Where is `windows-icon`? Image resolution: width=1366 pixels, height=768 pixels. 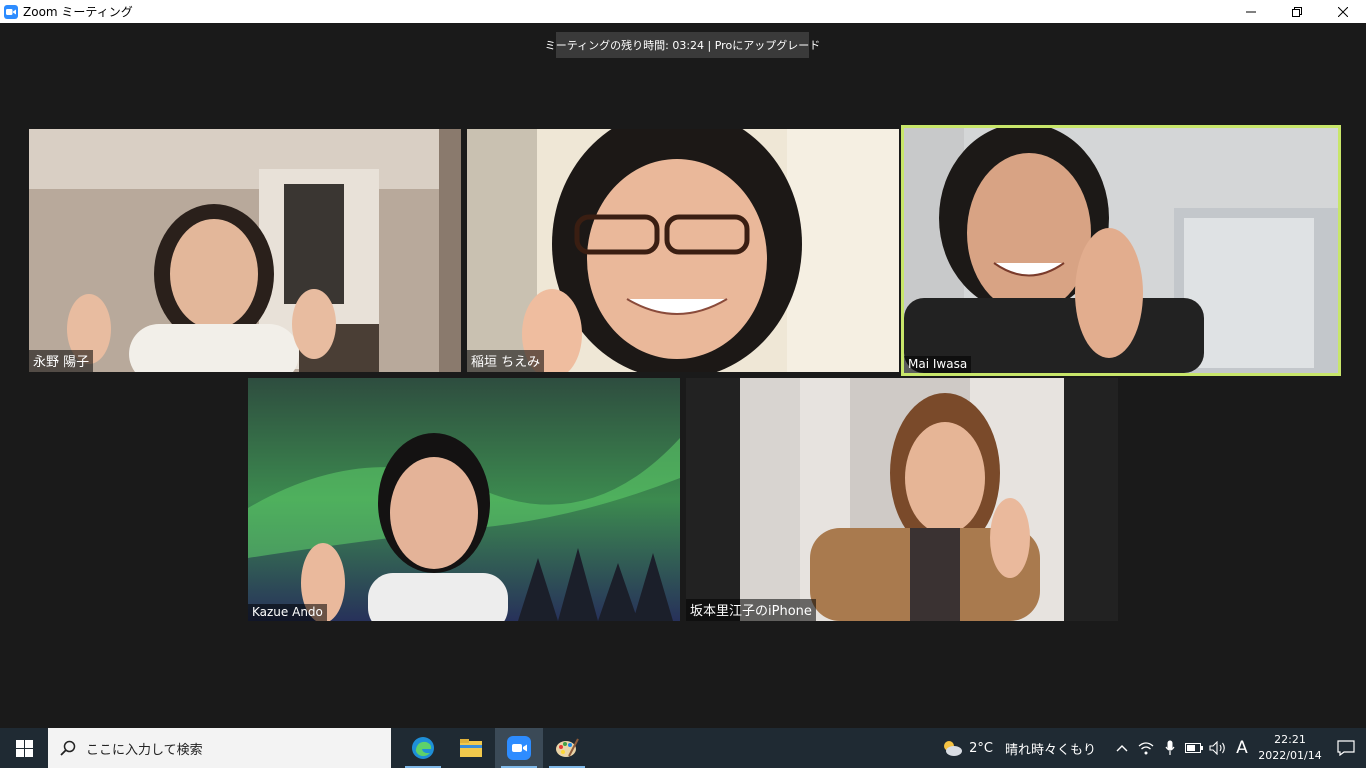 windows-icon is located at coordinates (24, 748).